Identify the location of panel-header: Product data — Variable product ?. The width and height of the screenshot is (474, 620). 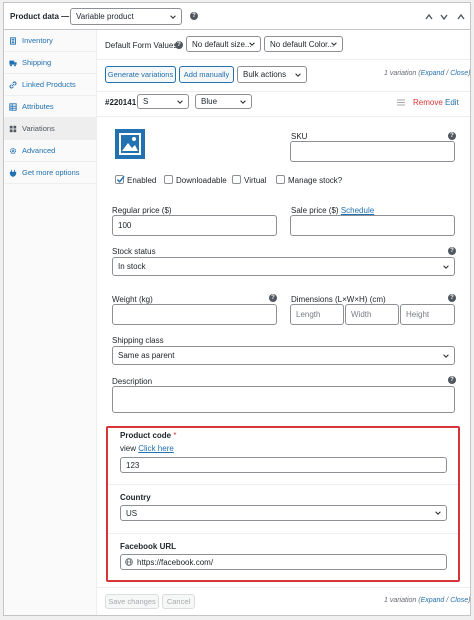
(237, 16).